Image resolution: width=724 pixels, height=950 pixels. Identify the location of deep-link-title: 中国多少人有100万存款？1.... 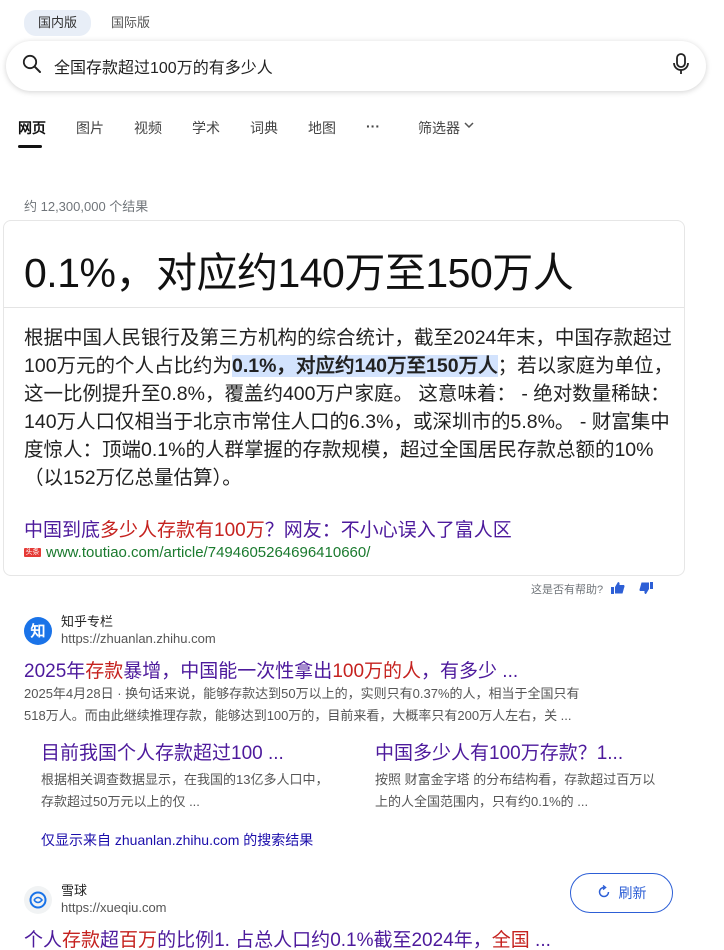
(520, 754).